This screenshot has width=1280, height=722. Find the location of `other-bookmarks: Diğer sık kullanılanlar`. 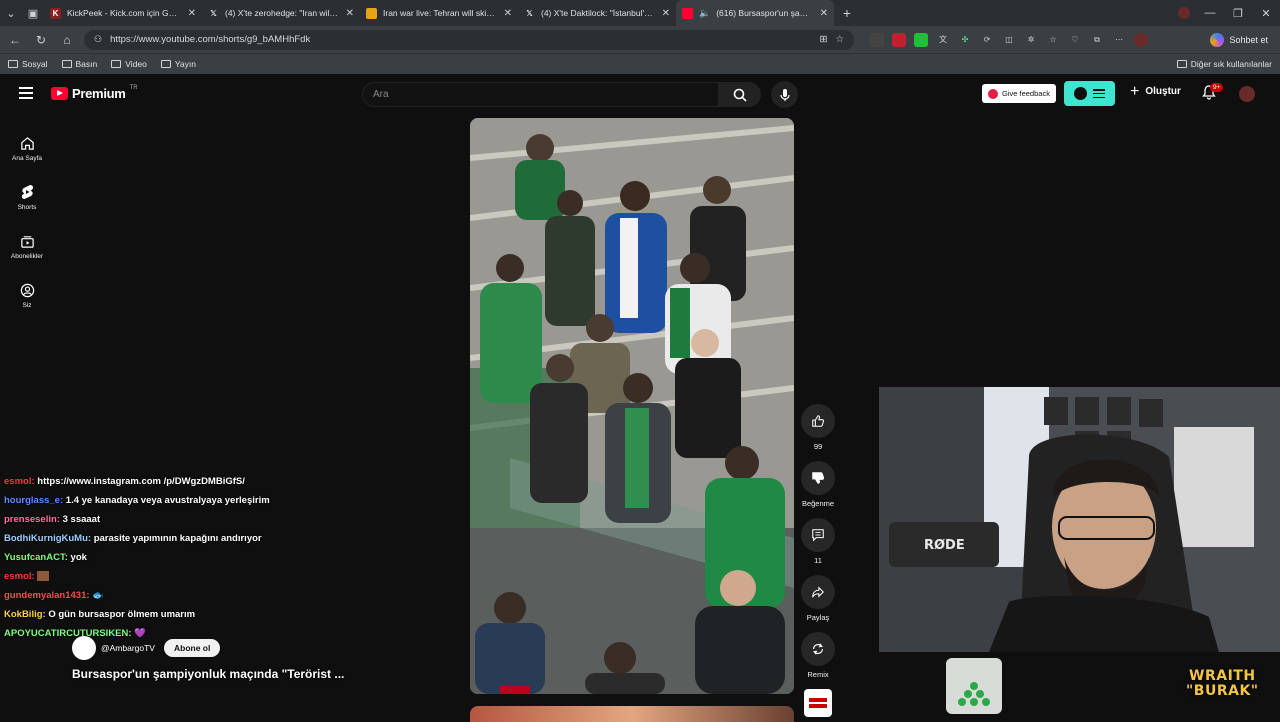

other-bookmarks: Diğer sık kullanılanlar is located at coordinates (1224, 64).